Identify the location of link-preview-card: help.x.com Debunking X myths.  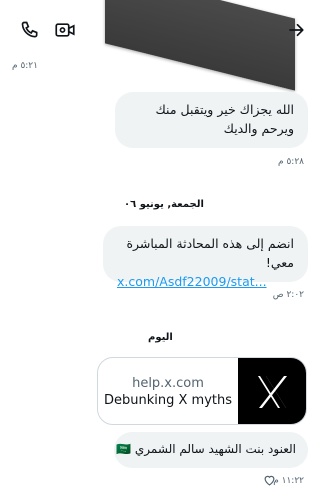
(202, 391).